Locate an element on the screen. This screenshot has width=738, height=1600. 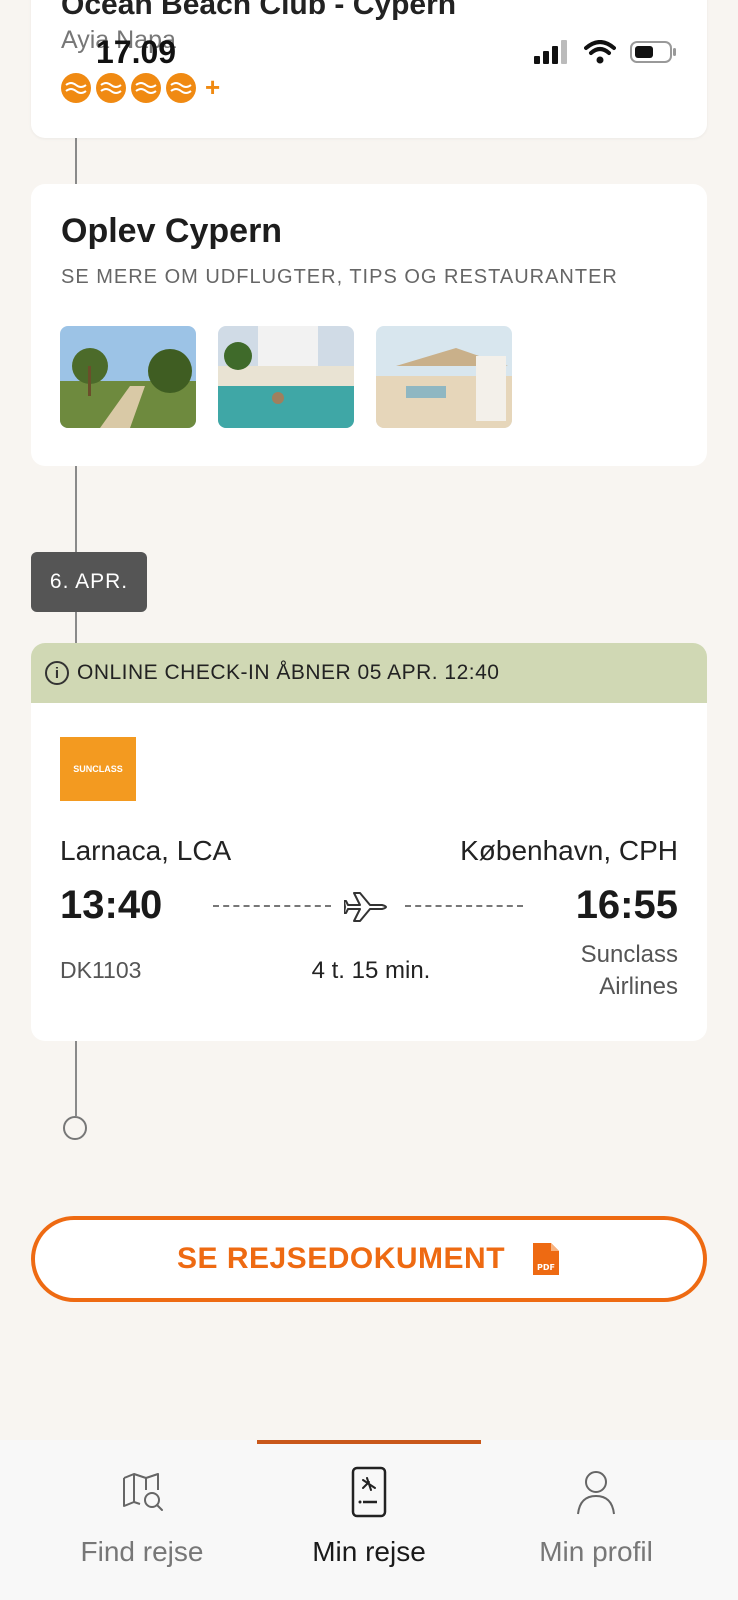
pdf-icon: PDF is located at coordinates (546, 1259).